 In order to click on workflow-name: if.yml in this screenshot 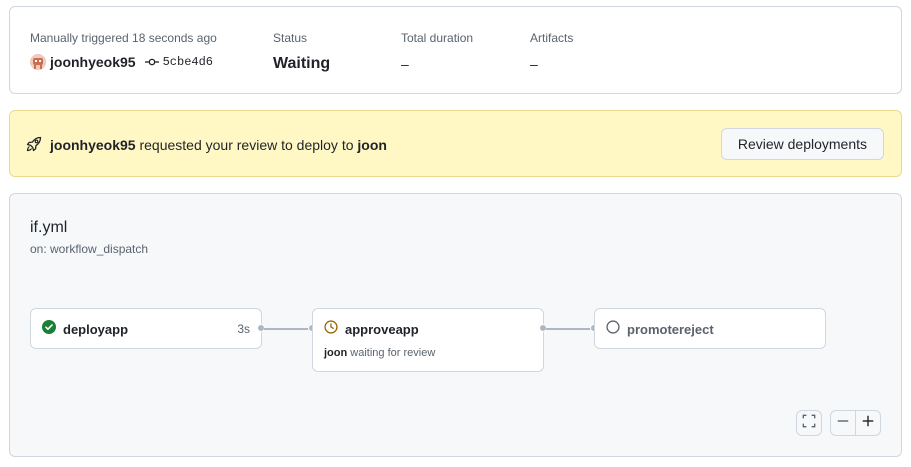, I will do `click(48, 228)`.